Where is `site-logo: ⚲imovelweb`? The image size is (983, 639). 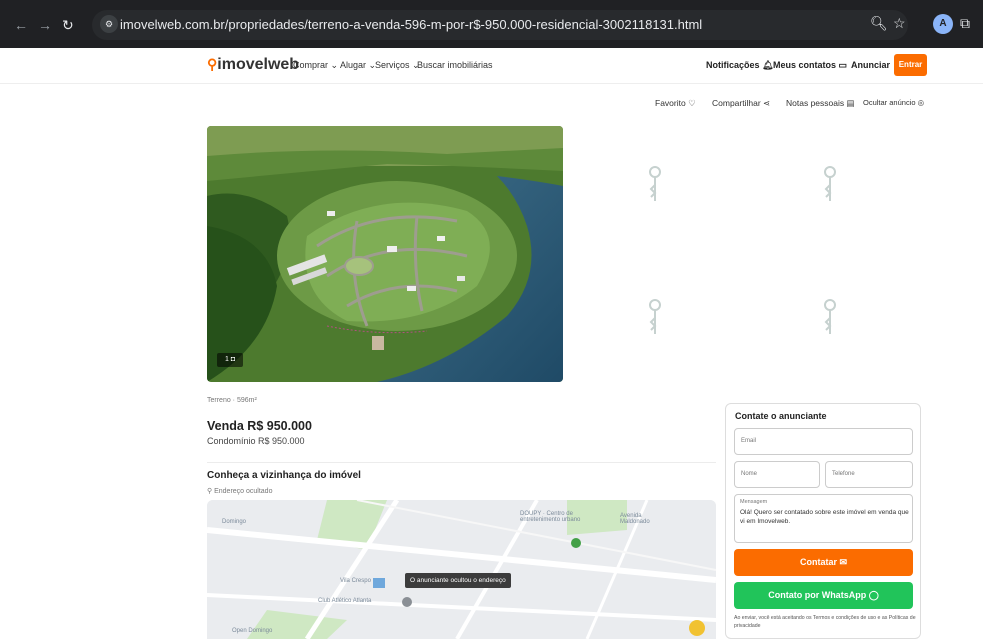 site-logo: ⚲imovelweb is located at coordinates (253, 65).